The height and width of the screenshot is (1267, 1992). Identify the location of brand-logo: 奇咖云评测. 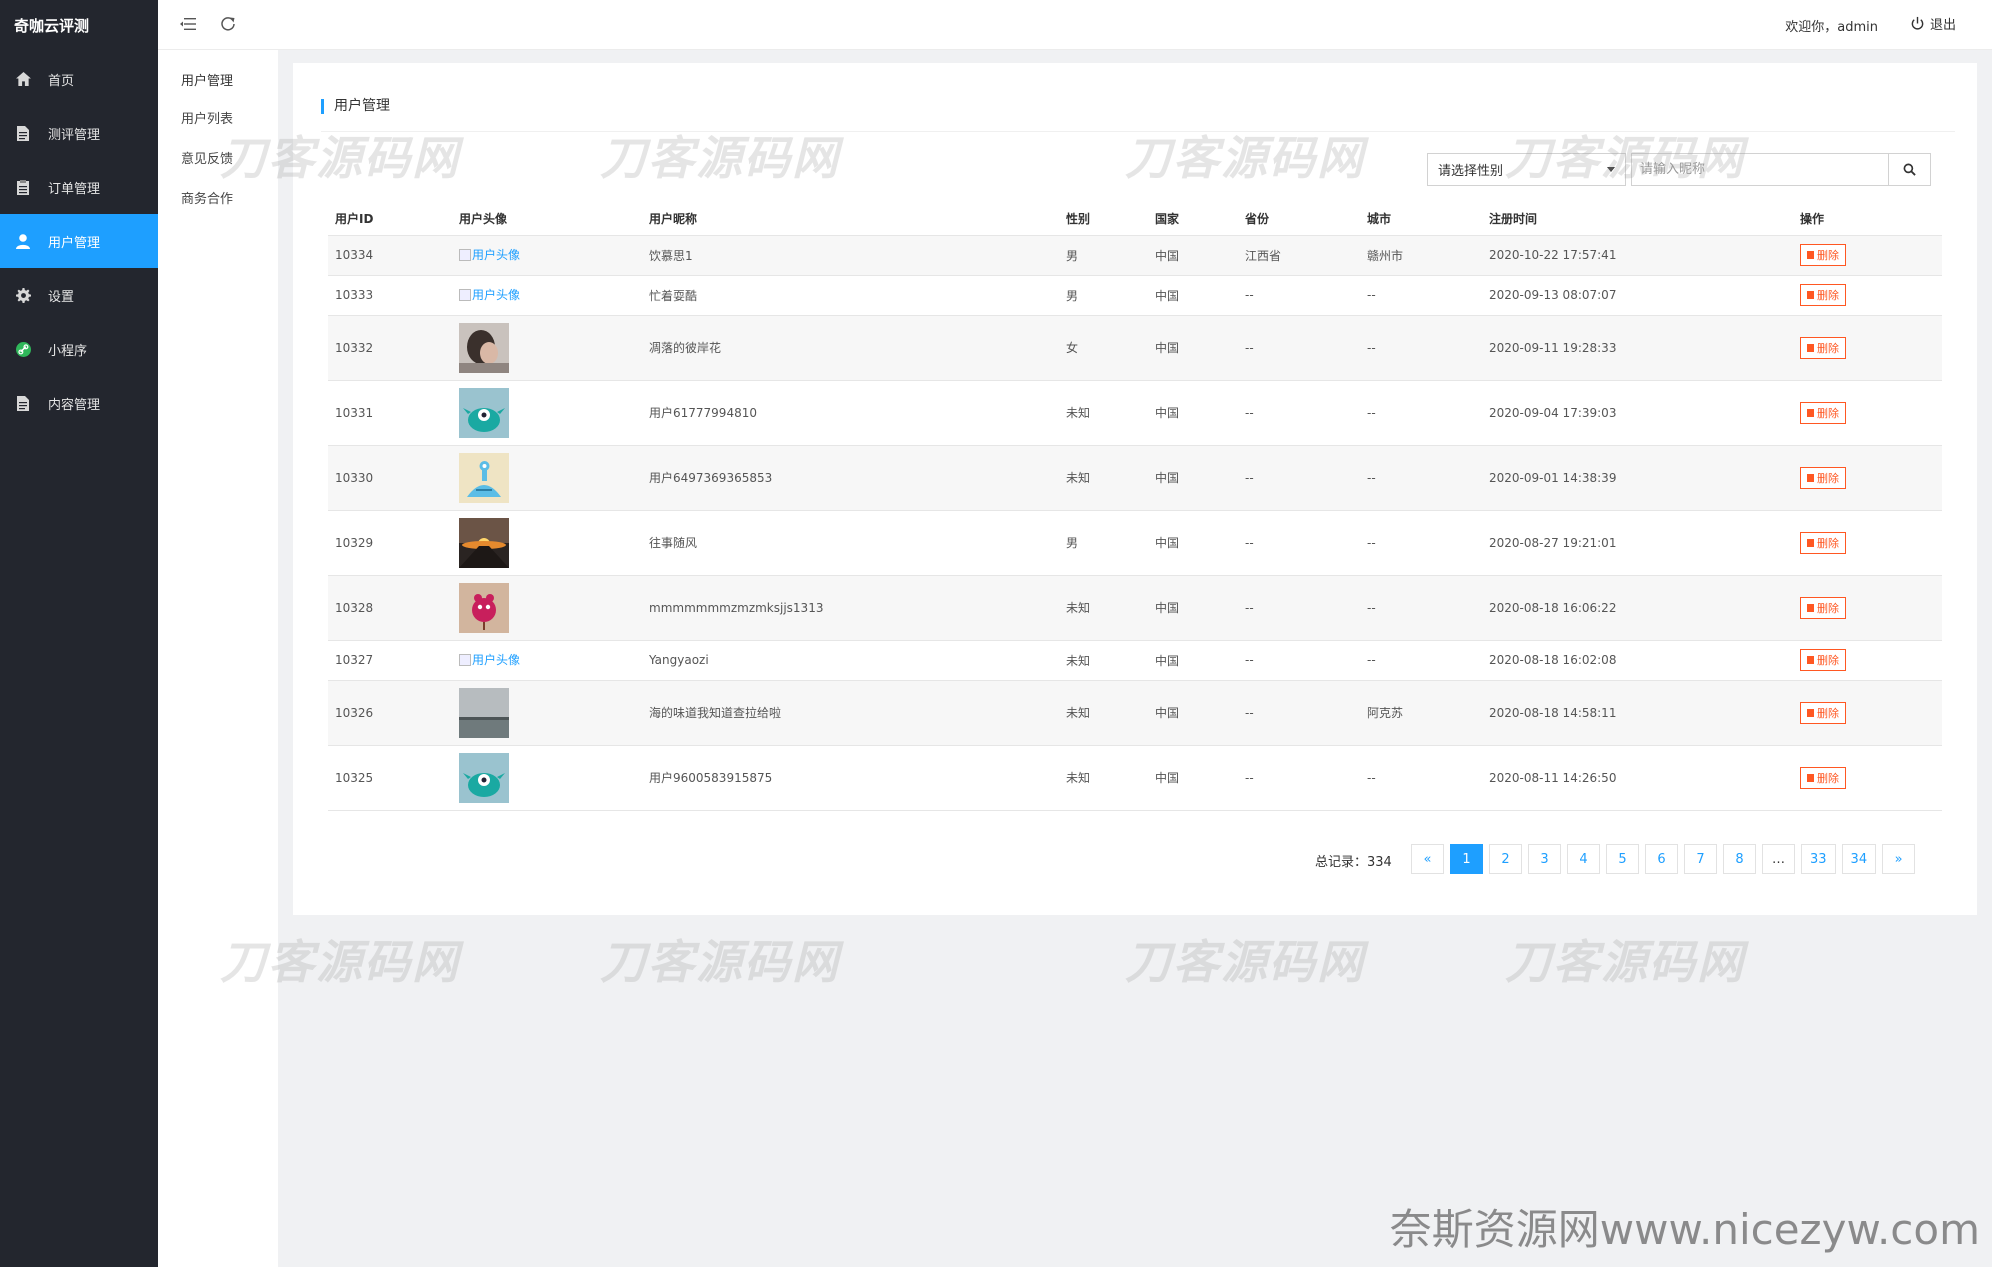
(52, 26).